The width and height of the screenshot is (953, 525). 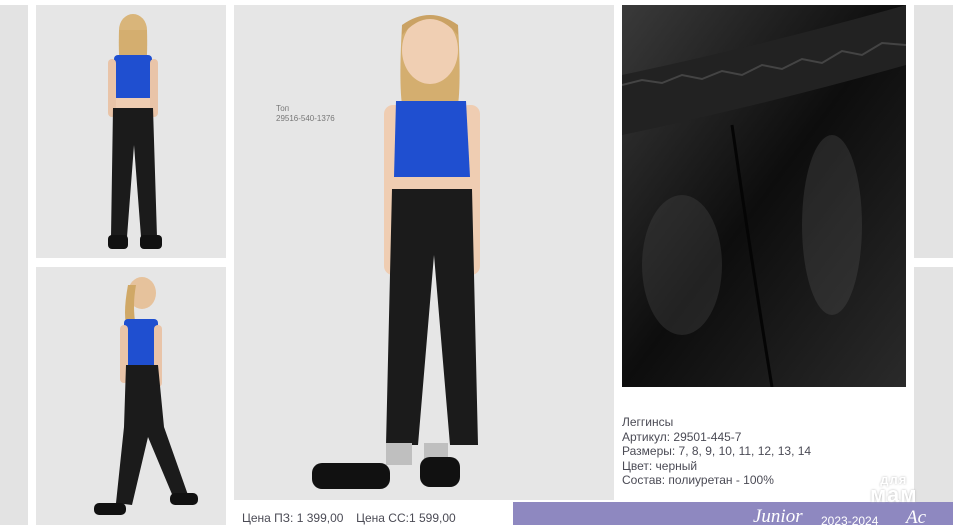 I want to click on product-article: Артикул: 29501-445-7, so click(x=682, y=436).